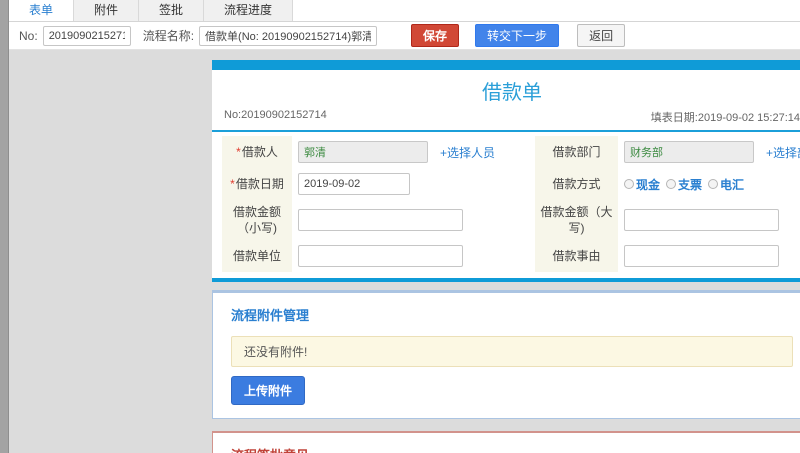 This screenshot has width=800, height=453. Describe the element at coordinates (257, 256) in the screenshot. I see `loan-unit-label: 借款单位` at that location.